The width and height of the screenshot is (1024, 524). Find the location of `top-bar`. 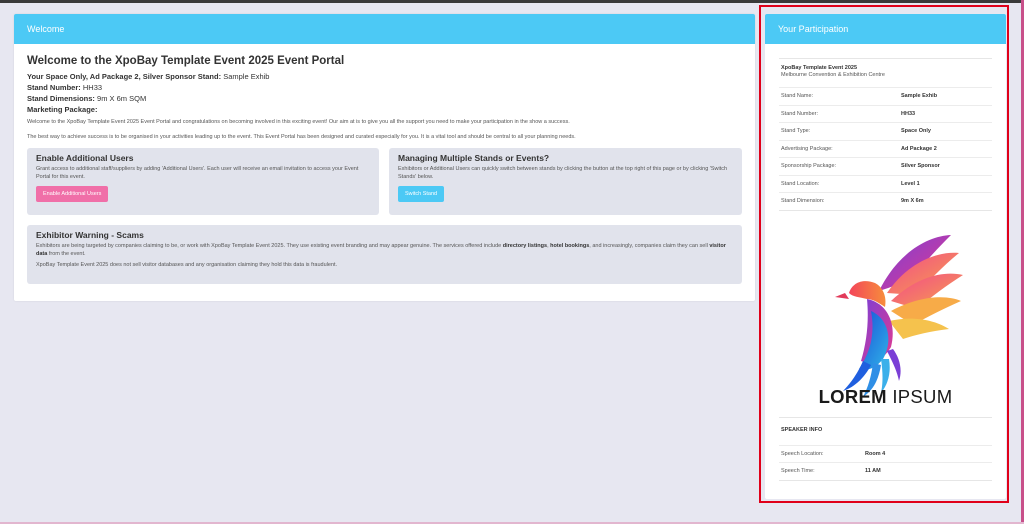

top-bar is located at coordinates (512, 1).